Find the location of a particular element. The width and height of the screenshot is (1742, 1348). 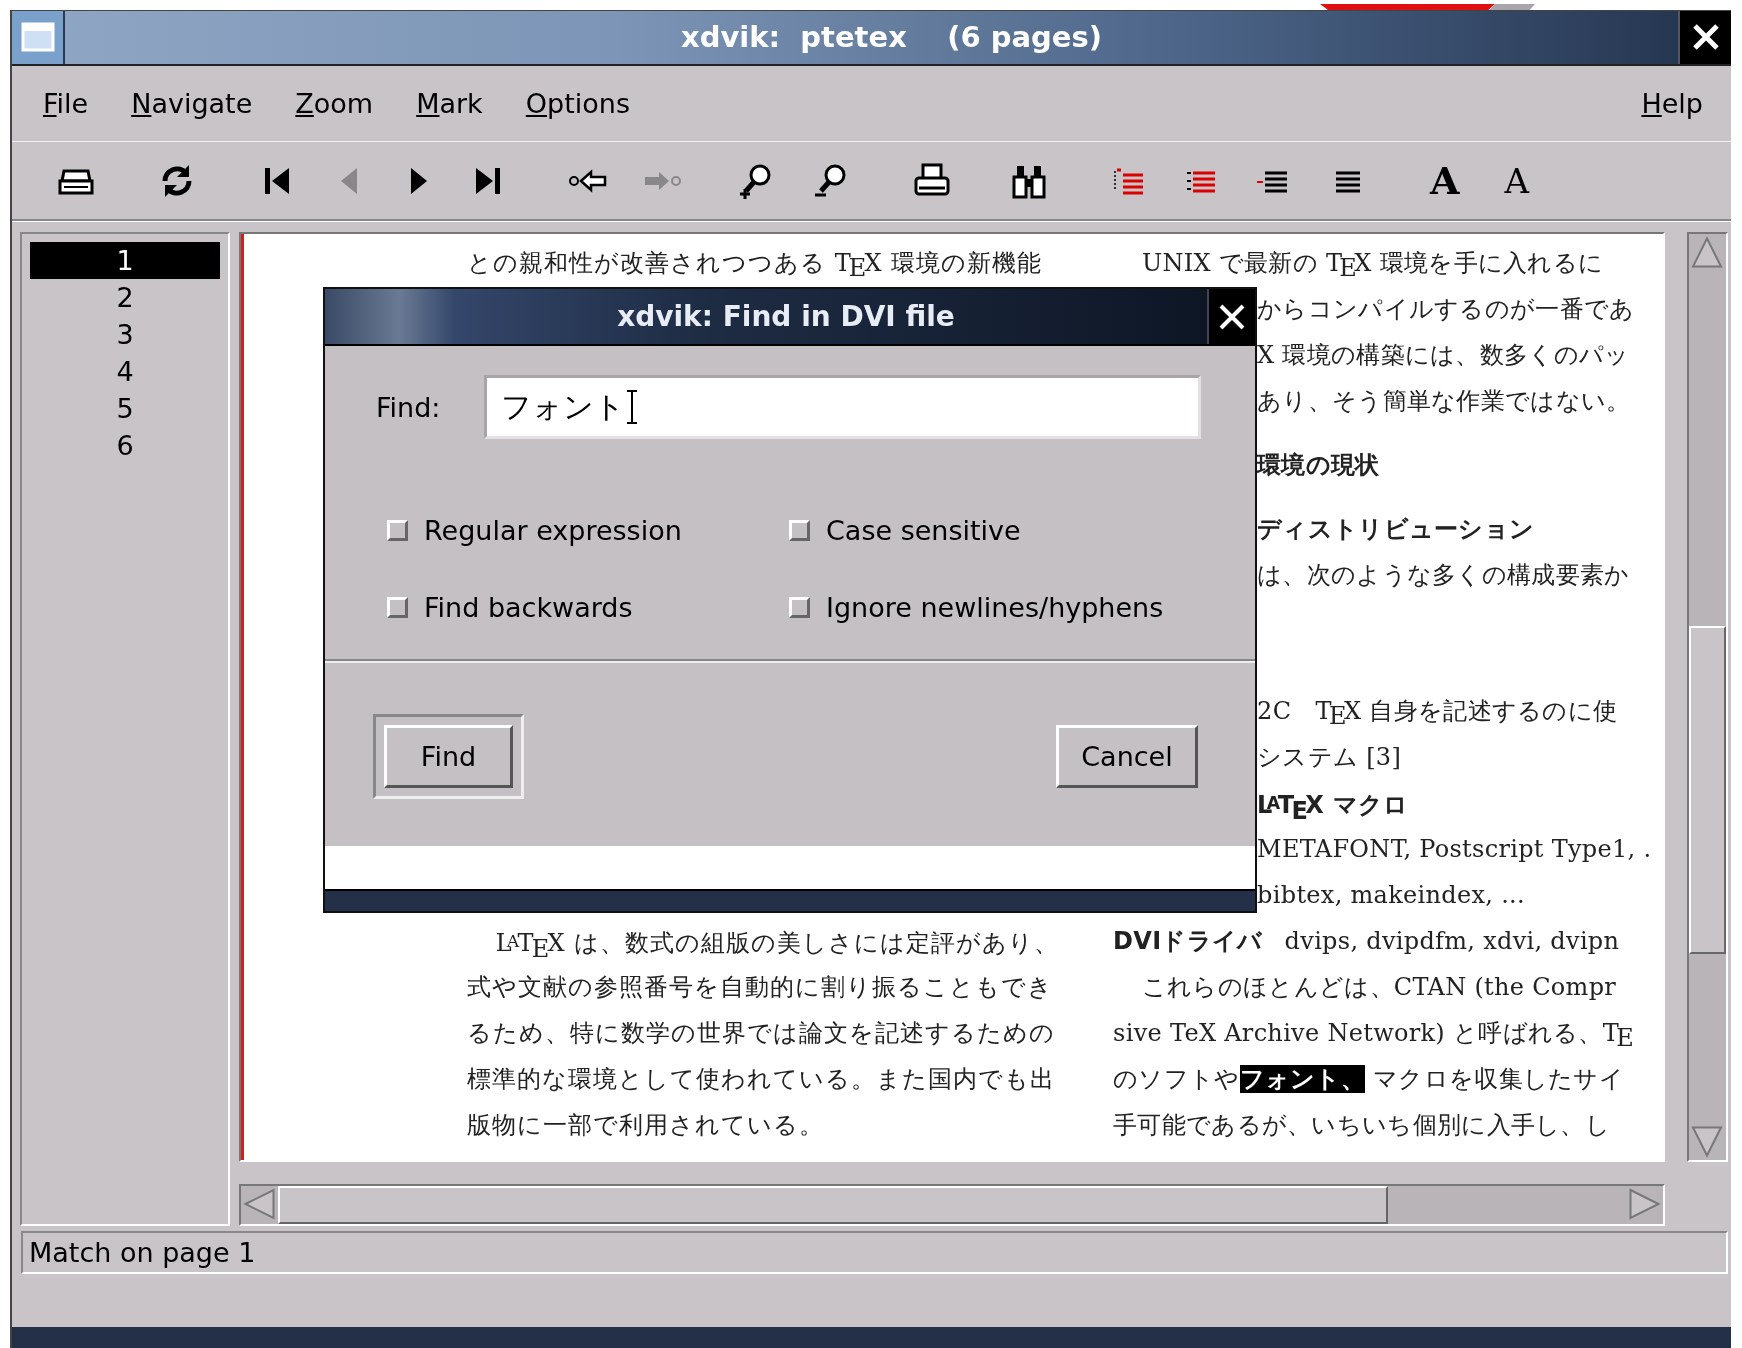

text-line: 標準的な環境として使われている。また国内でも出 is located at coordinates (761, 1080).